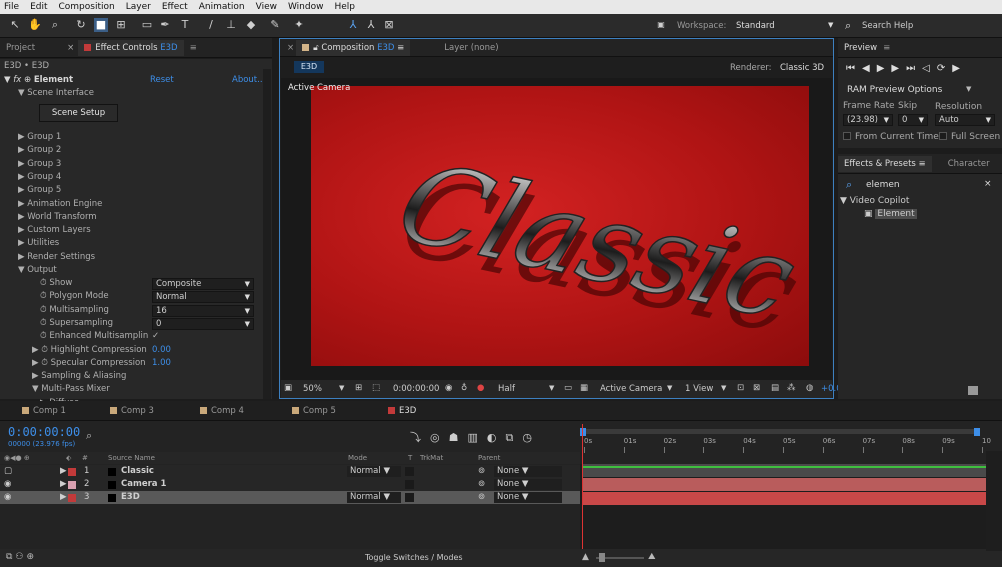 The image size is (1002, 567). What do you see at coordinates (898, 68) in the screenshot?
I see `next-frame-icon: ▶` at bounding box center [898, 68].